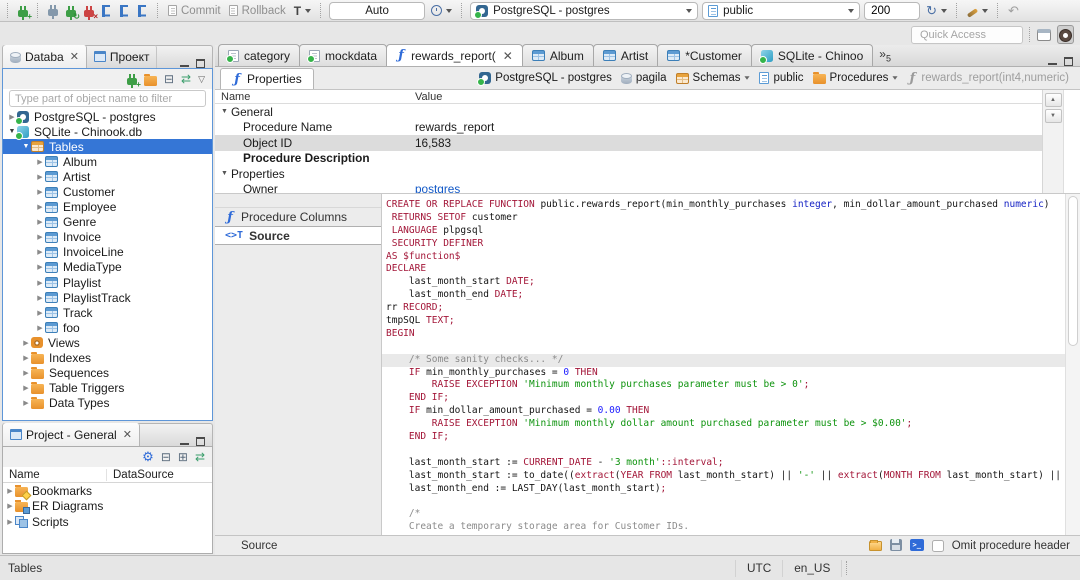 The image size is (1080, 580). I want to click on editor-tab-customer: *Customer, so click(704, 55).